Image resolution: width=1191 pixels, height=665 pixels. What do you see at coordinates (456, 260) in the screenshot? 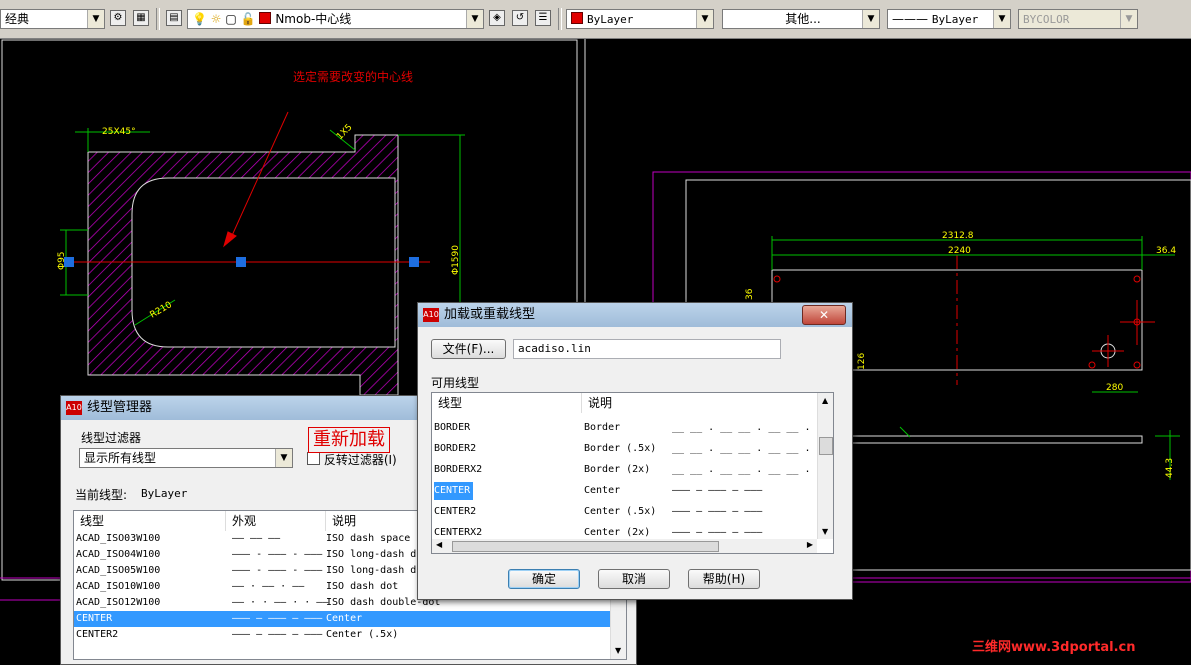
I see `dim-text: Φ1590` at bounding box center [456, 260].